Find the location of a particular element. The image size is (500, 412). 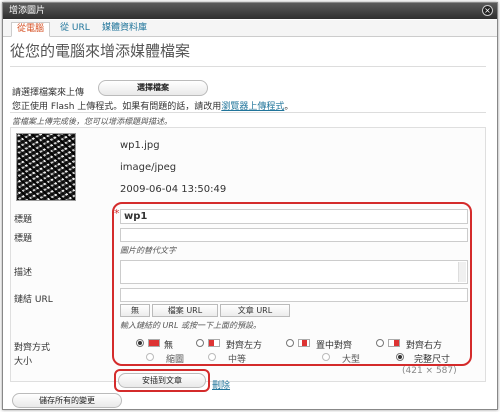

select-files-button: 選擇檔案 is located at coordinates (153, 88).